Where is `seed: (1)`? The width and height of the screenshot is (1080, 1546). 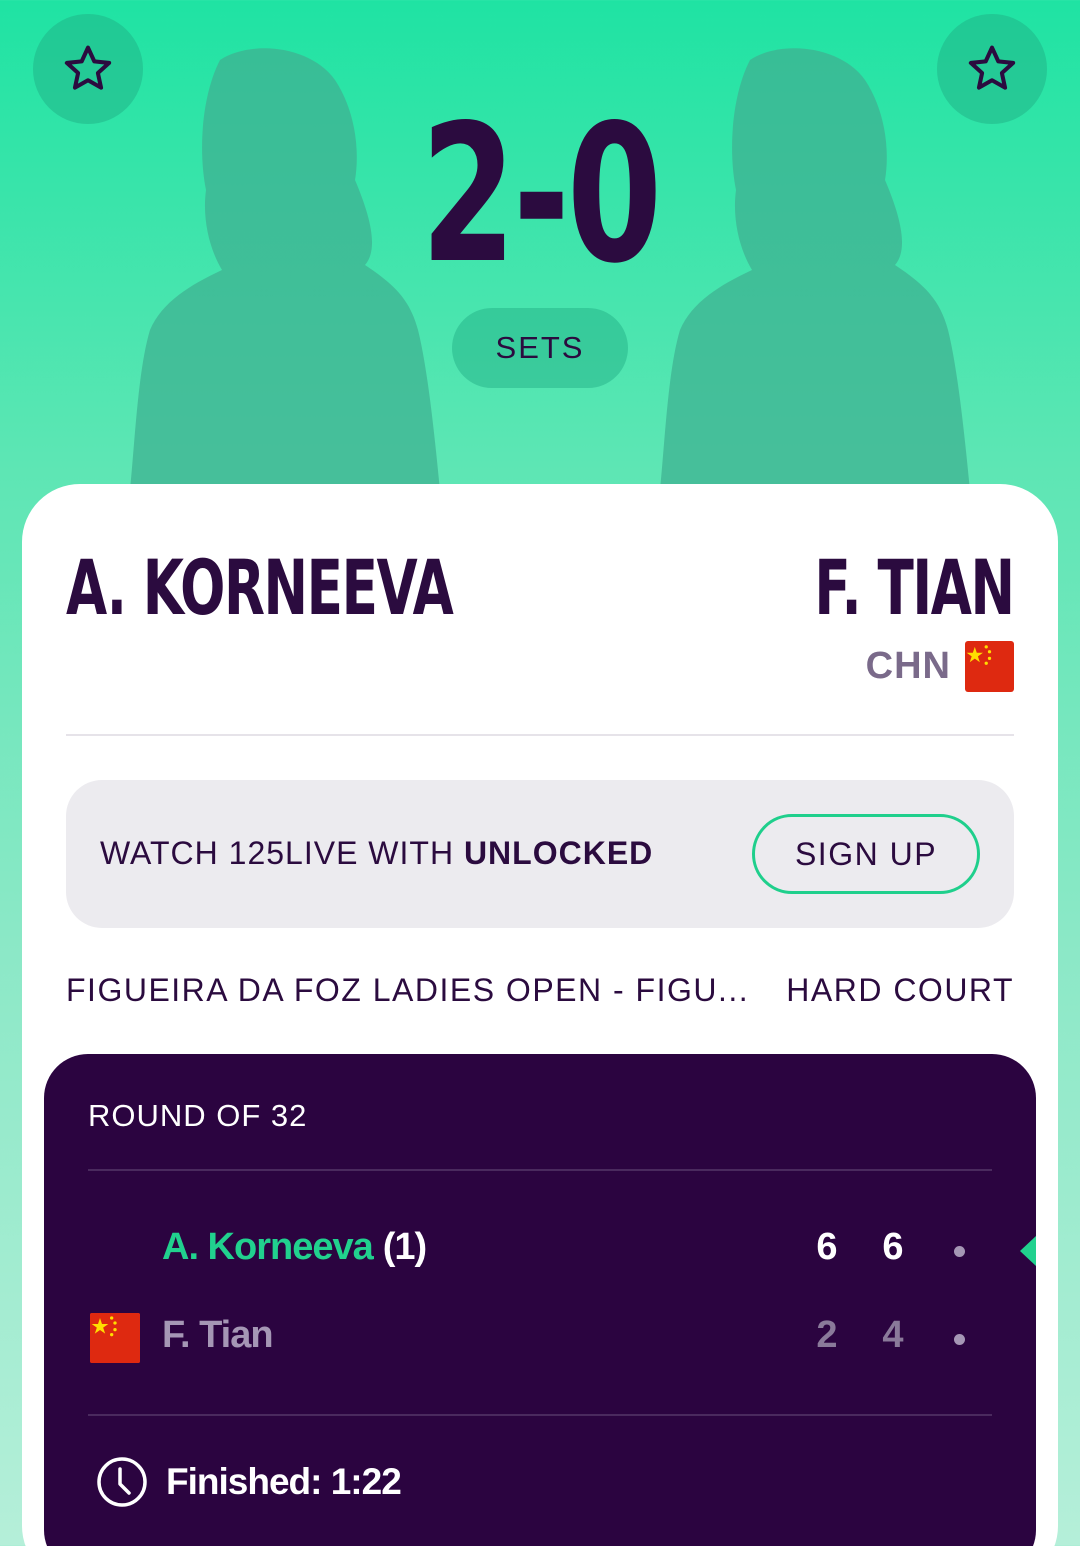
seed: (1) is located at coordinates (404, 1247).